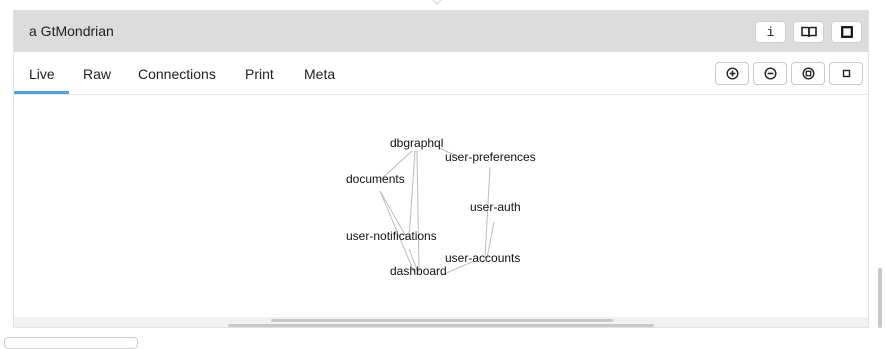 Image resolution: width=885 pixels, height=349 pixels. I want to click on zoom-out-button, so click(770, 73).